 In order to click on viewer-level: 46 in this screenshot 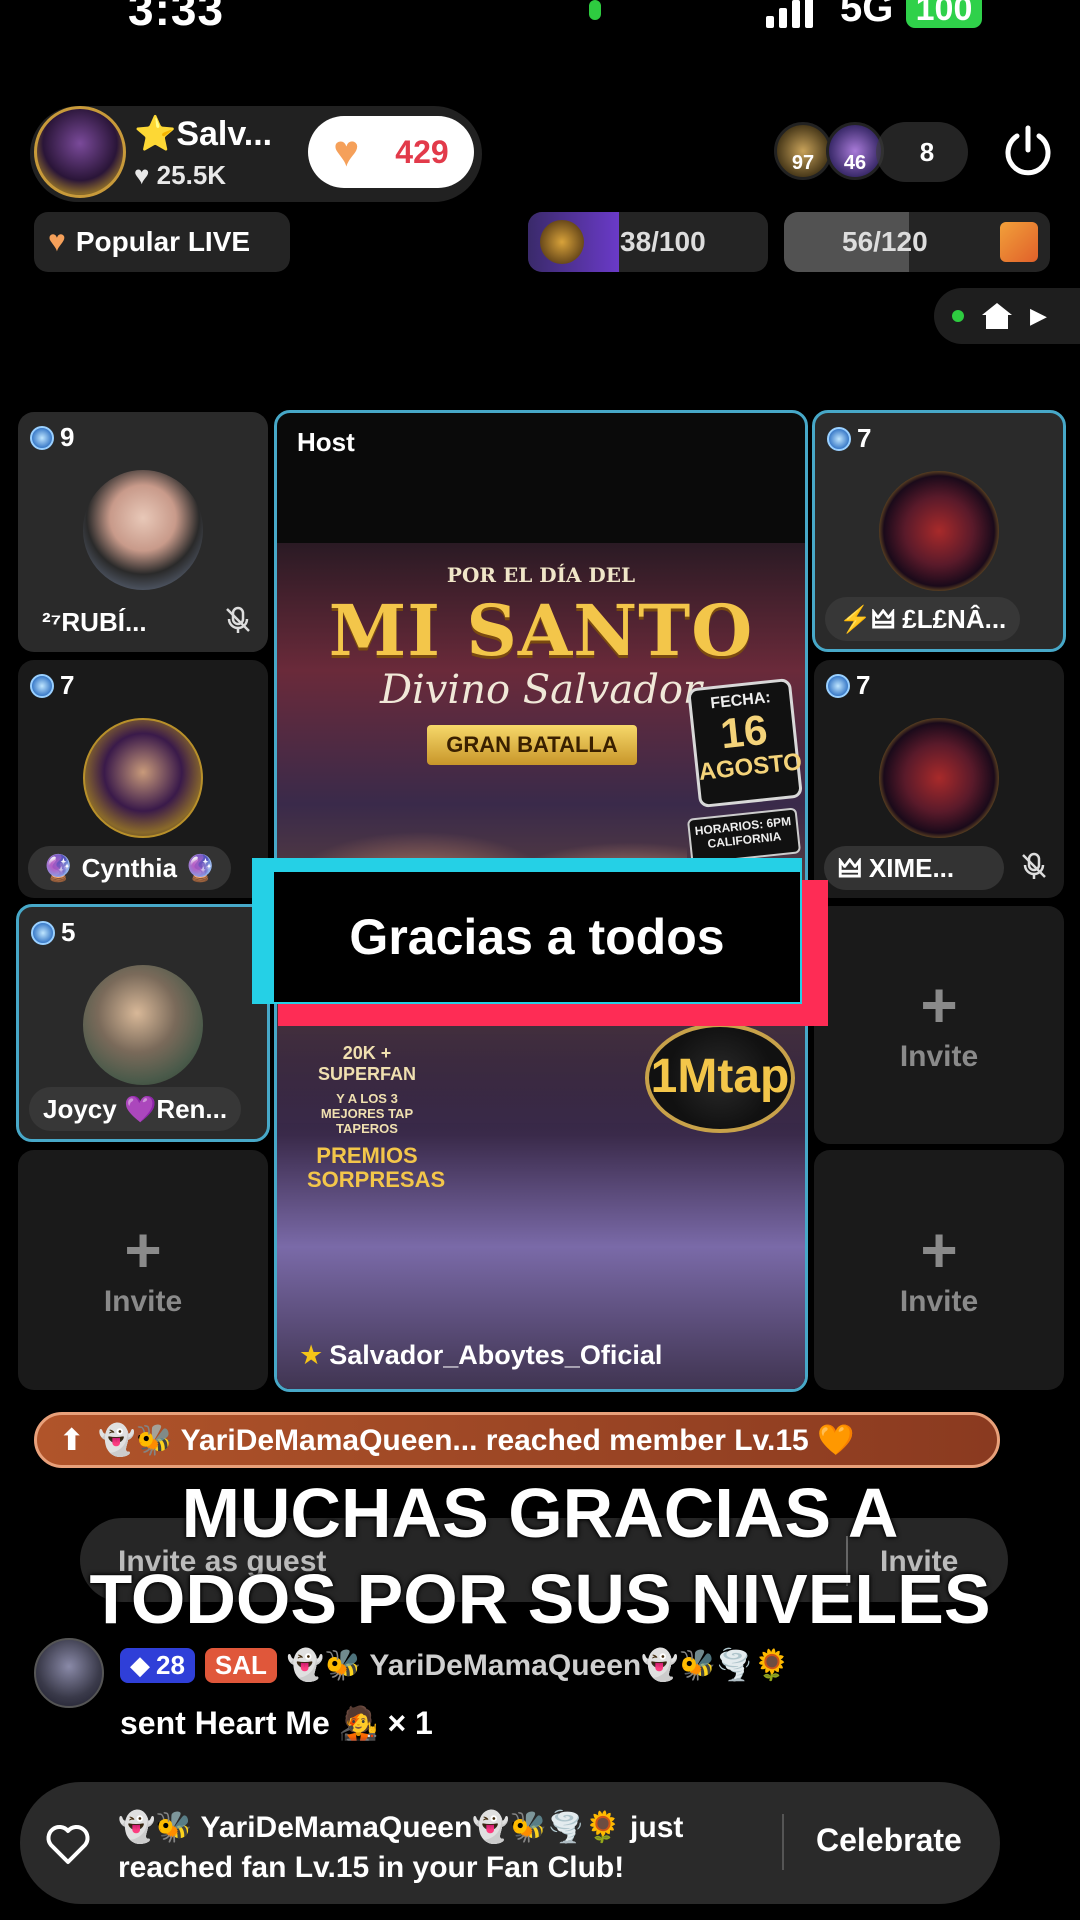, I will do `click(855, 163)`.